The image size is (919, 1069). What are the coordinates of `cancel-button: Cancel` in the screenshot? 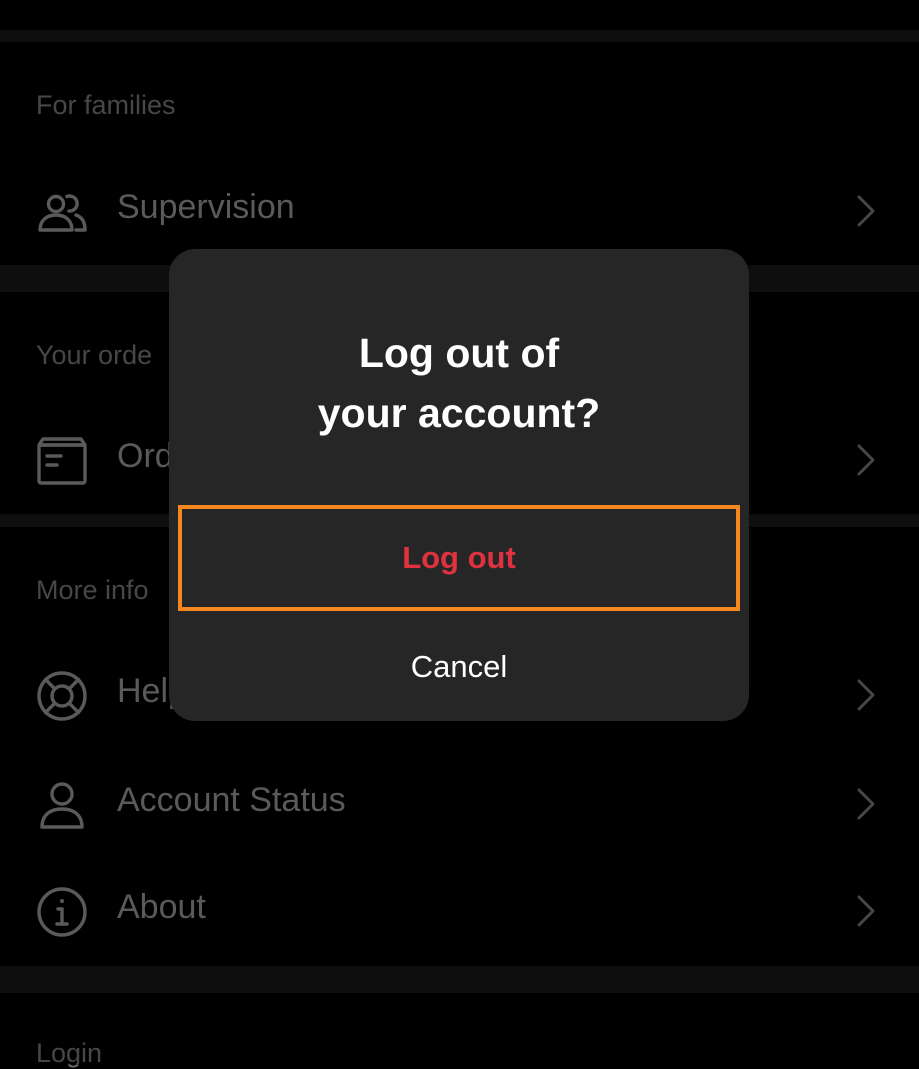 It's located at (459, 667).